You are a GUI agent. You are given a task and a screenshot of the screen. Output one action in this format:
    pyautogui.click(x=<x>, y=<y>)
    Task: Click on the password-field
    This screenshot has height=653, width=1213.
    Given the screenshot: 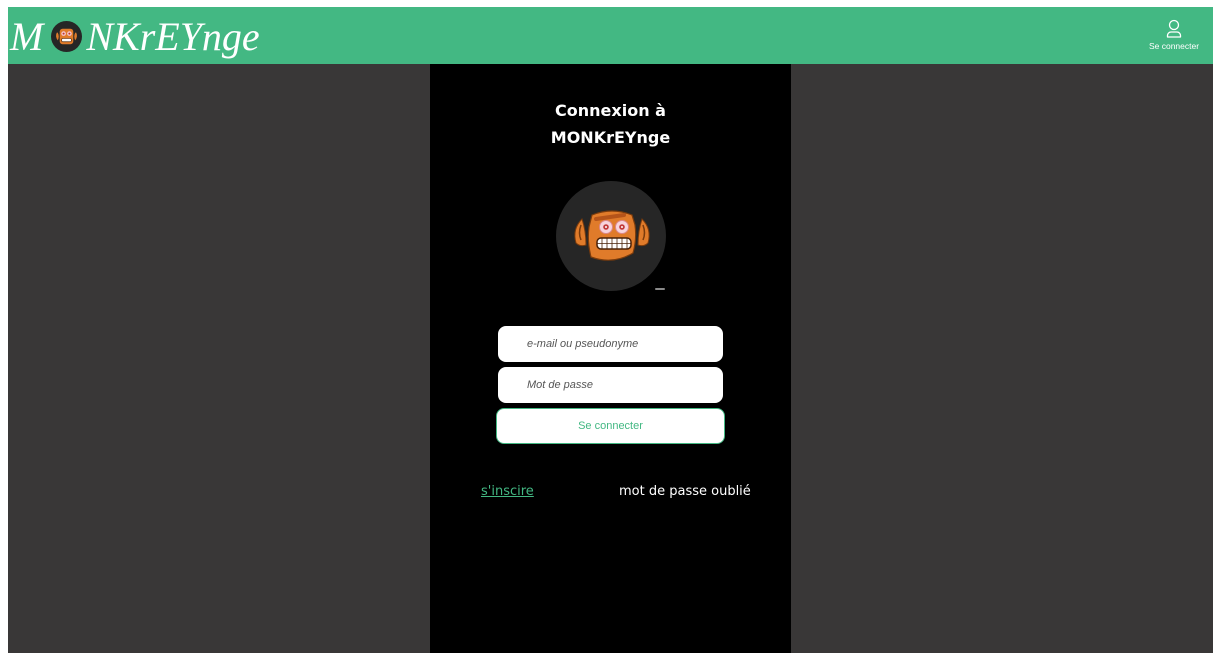 What is the action you would take?
    pyautogui.click(x=610, y=385)
    